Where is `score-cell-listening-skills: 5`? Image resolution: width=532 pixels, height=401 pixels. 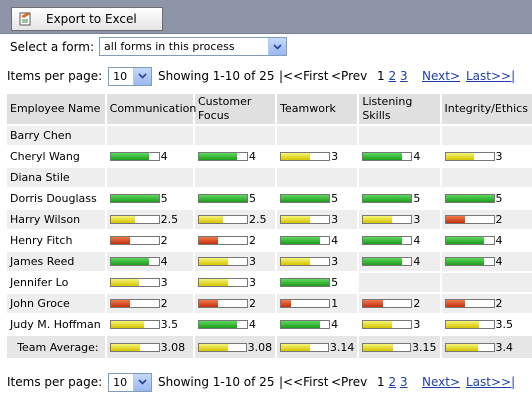
score-cell-listening-skills: 5 is located at coordinates (399, 198).